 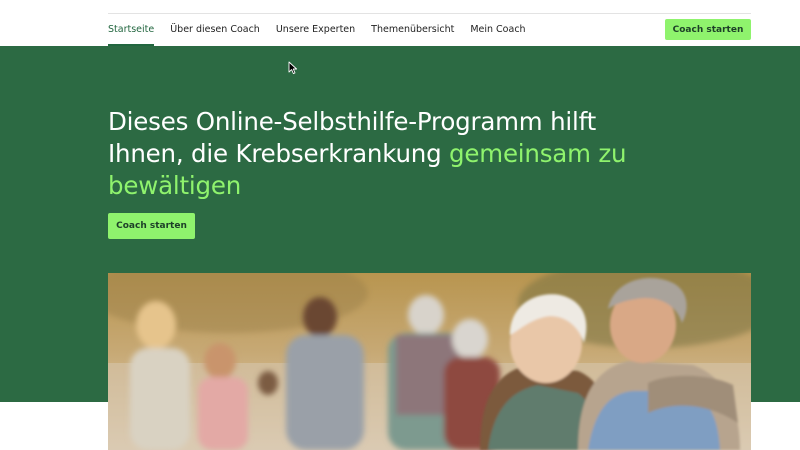 What do you see at coordinates (708, 29) in the screenshot?
I see `coach-starten-header-button: Coach starten` at bounding box center [708, 29].